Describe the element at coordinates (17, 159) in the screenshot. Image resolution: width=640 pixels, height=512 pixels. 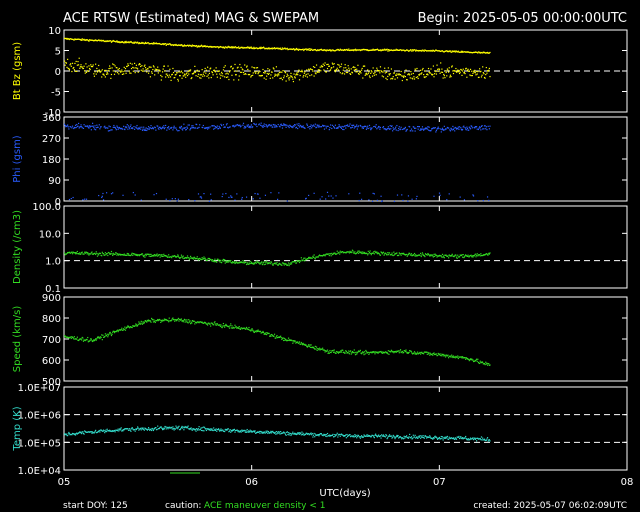
I see `y-axis-label: Phi (gsm)` at that location.